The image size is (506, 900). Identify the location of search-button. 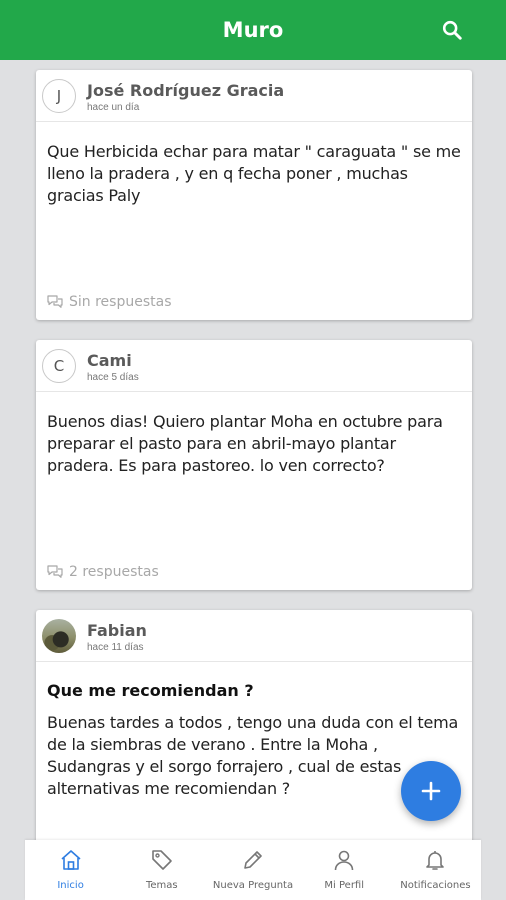
(452, 30).